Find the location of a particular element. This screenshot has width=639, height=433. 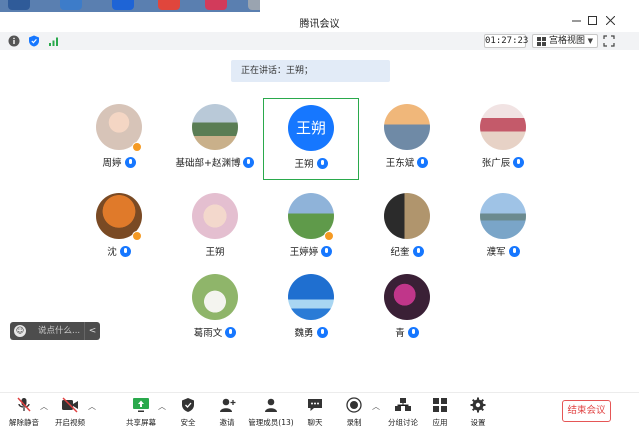

members-icon is located at coordinates (271, 405).